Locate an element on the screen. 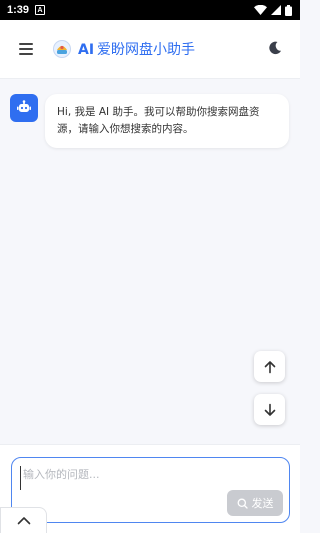 Image resolution: width=320 pixels, height=533 pixels. signal-icon is located at coordinates (276, 10).